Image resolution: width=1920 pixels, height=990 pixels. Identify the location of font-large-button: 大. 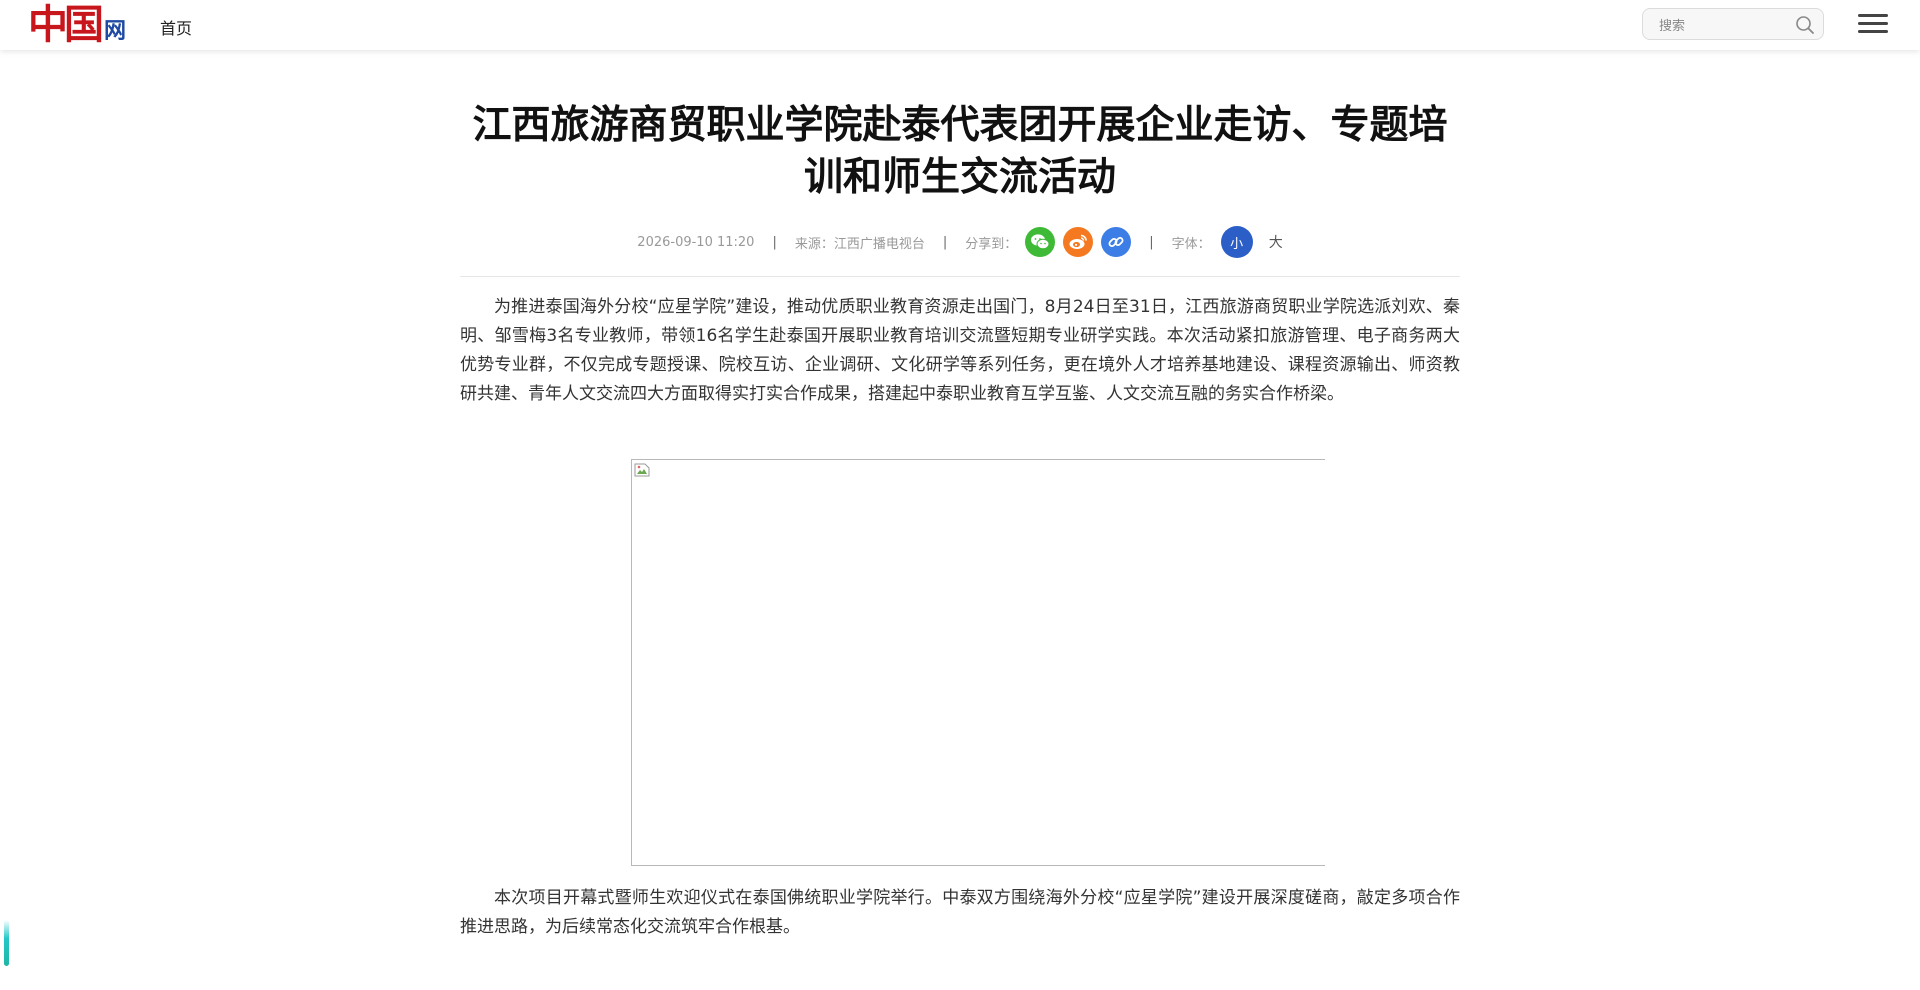
(1276, 242).